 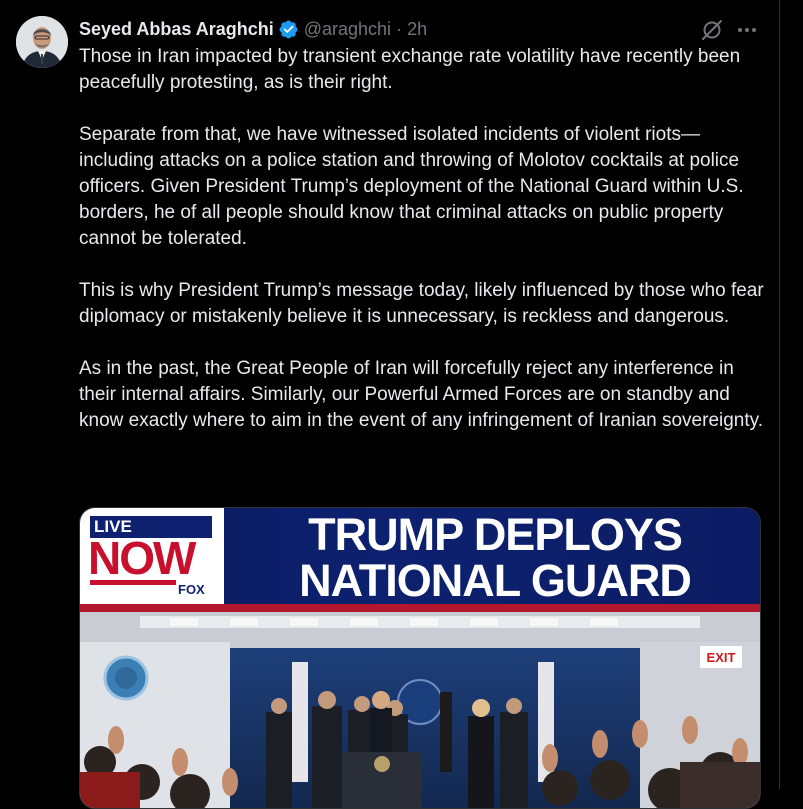 I want to click on logo-stripe, so click(x=133, y=582).